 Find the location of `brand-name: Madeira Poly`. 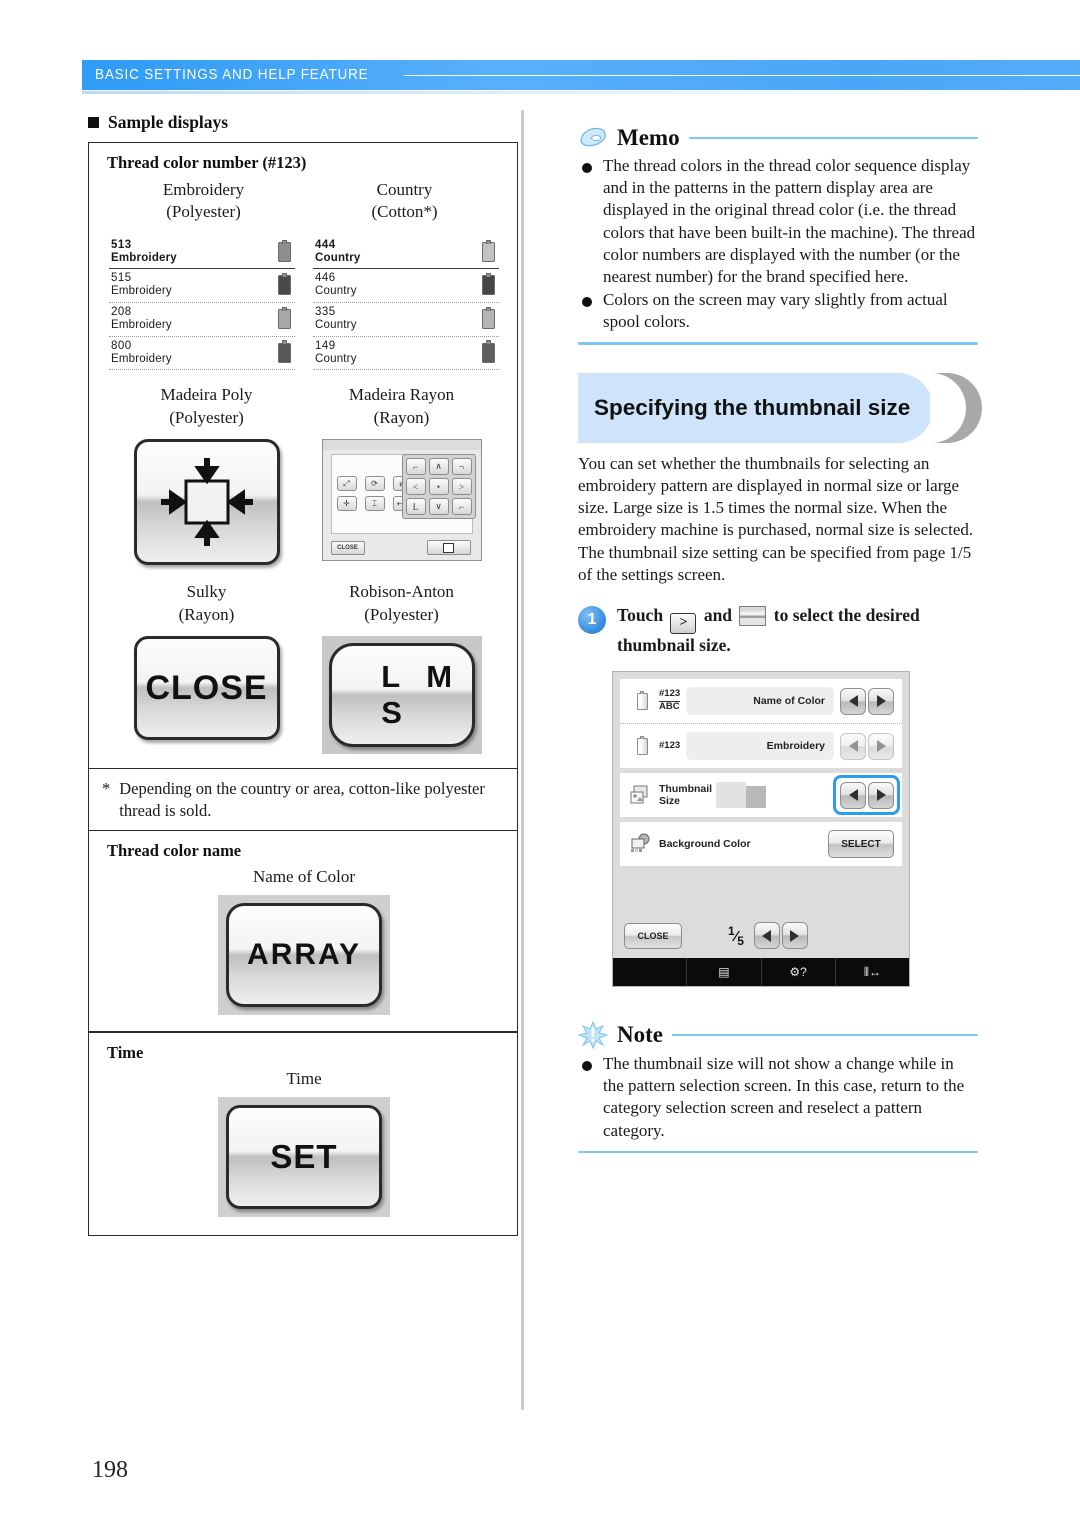

brand-name: Madeira Poly is located at coordinates (206, 395).